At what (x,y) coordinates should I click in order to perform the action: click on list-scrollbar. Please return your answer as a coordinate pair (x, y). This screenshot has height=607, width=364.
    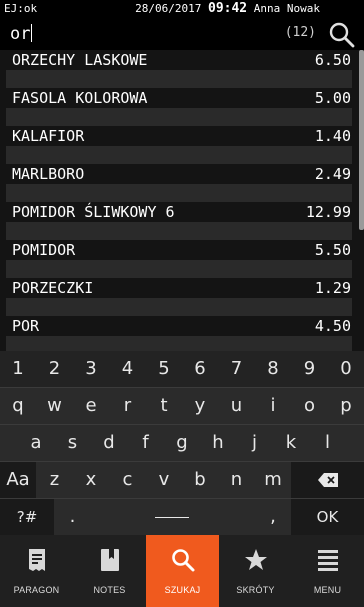
    Looking at the image, I should click on (361, 140).